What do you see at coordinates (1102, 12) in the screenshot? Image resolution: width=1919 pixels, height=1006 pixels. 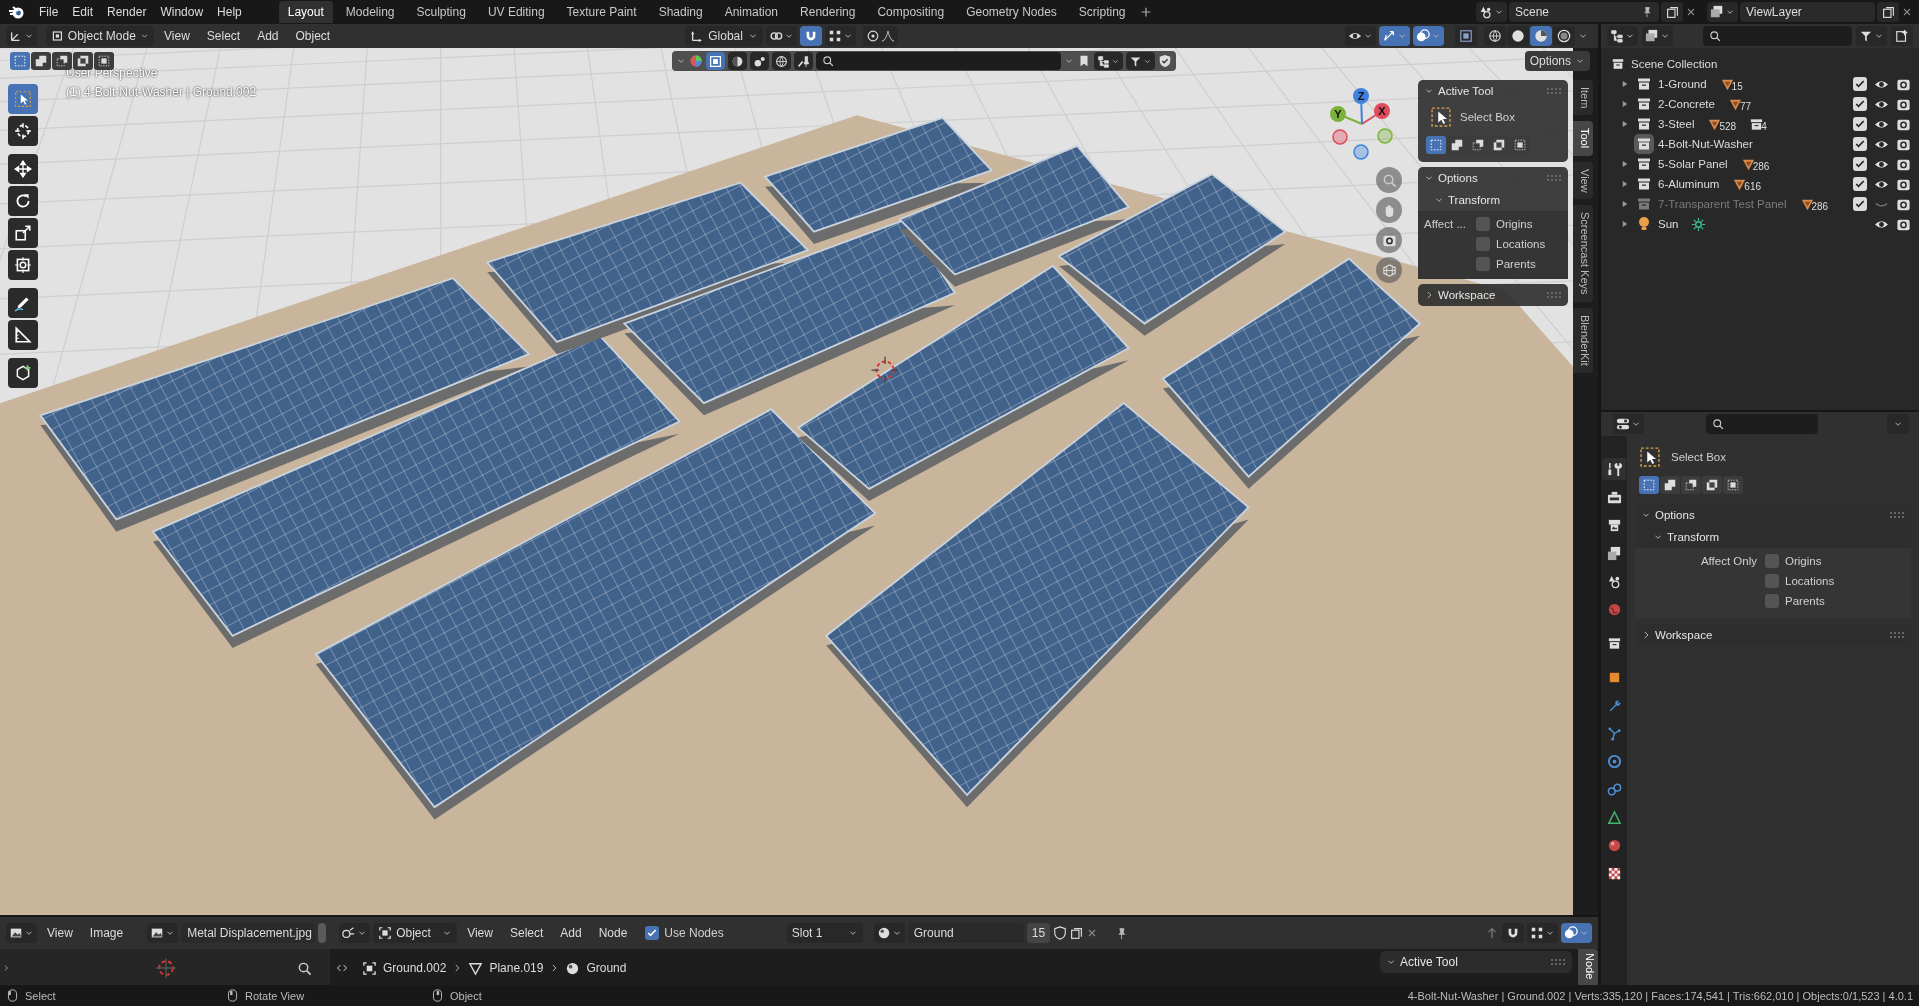 I see `workspace-tab: Scripting` at bounding box center [1102, 12].